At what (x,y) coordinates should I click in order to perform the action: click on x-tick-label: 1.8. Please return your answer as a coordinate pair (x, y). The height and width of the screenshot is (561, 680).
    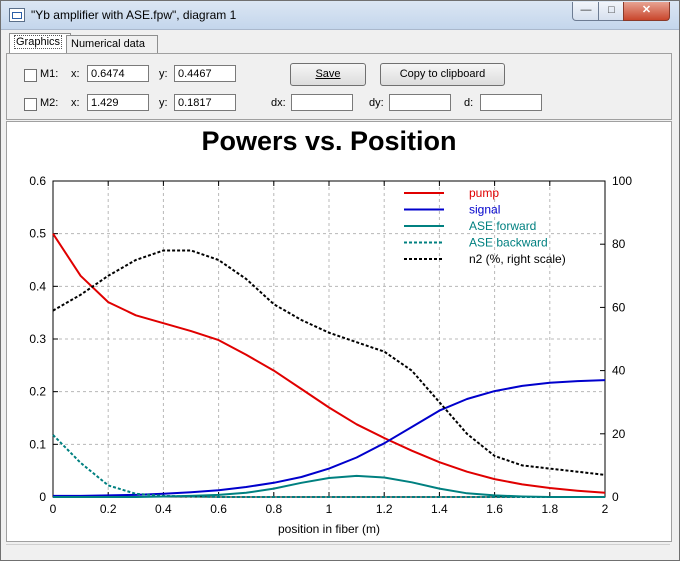
    Looking at the image, I should click on (549, 509).